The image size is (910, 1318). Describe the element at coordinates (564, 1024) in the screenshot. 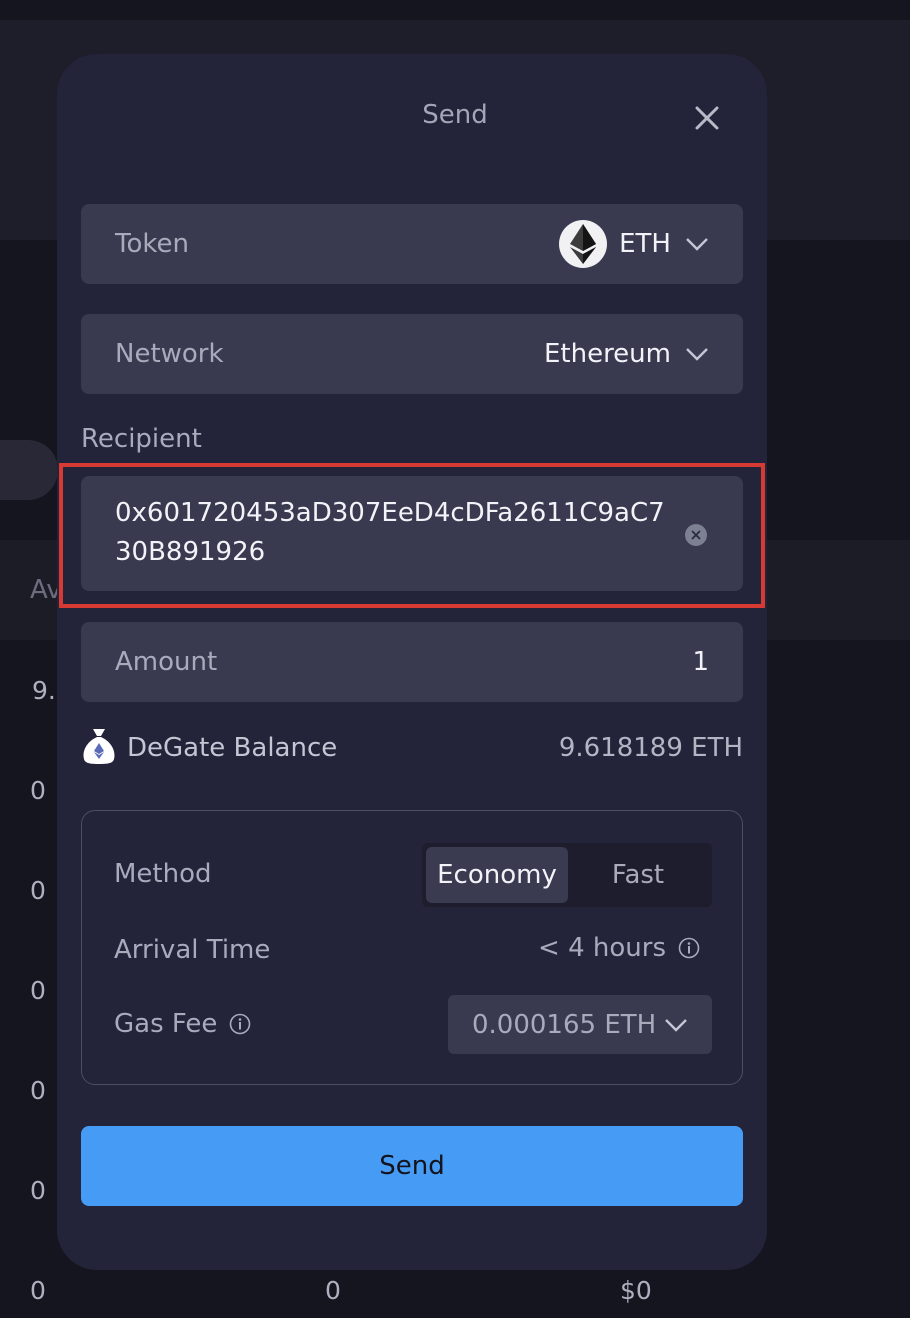

I see `gas-fee-value: 0.000165 ETH` at that location.